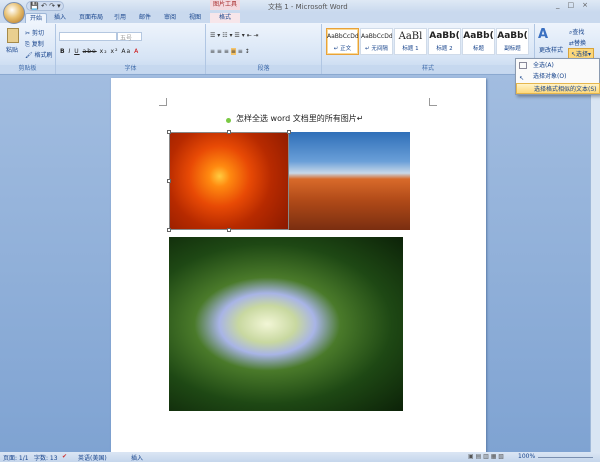 This screenshot has width=600, height=462. What do you see at coordinates (595, 263) in the screenshot?
I see `vertical-scrollbar` at bounding box center [595, 263].